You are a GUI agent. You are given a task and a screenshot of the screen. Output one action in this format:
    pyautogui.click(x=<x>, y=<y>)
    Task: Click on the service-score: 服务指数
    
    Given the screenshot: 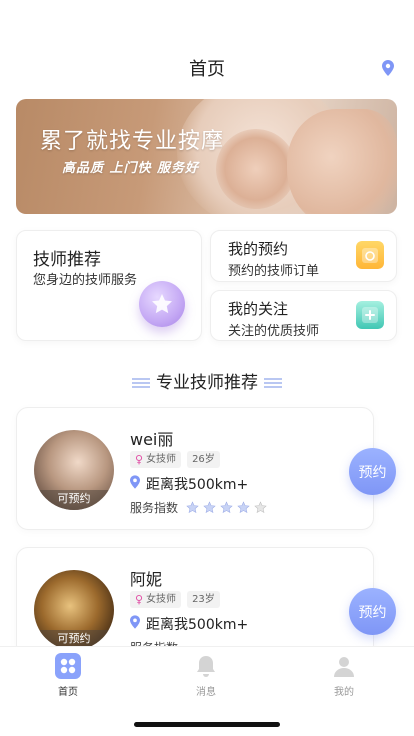 What is the action you would take?
    pyautogui.click(x=198, y=507)
    